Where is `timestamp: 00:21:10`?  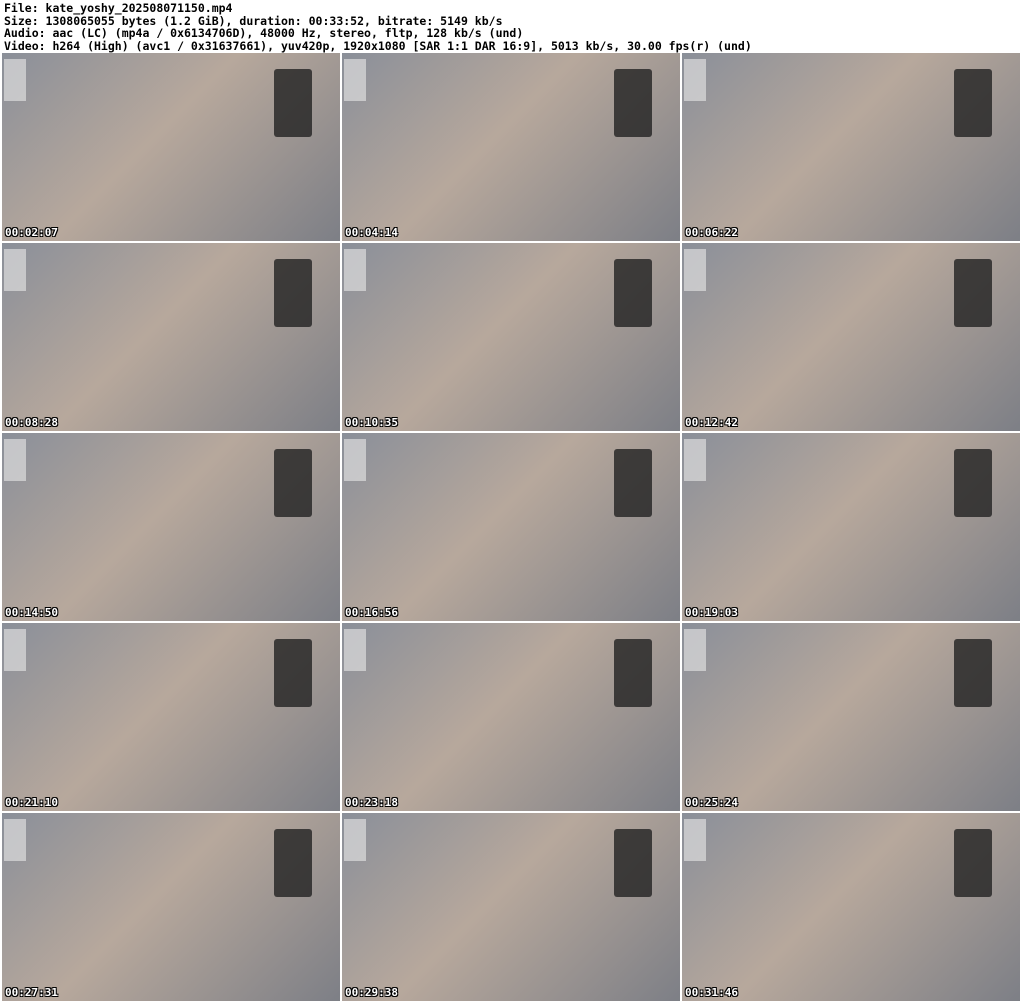
timestamp: 00:21:10 is located at coordinates (31, 802).